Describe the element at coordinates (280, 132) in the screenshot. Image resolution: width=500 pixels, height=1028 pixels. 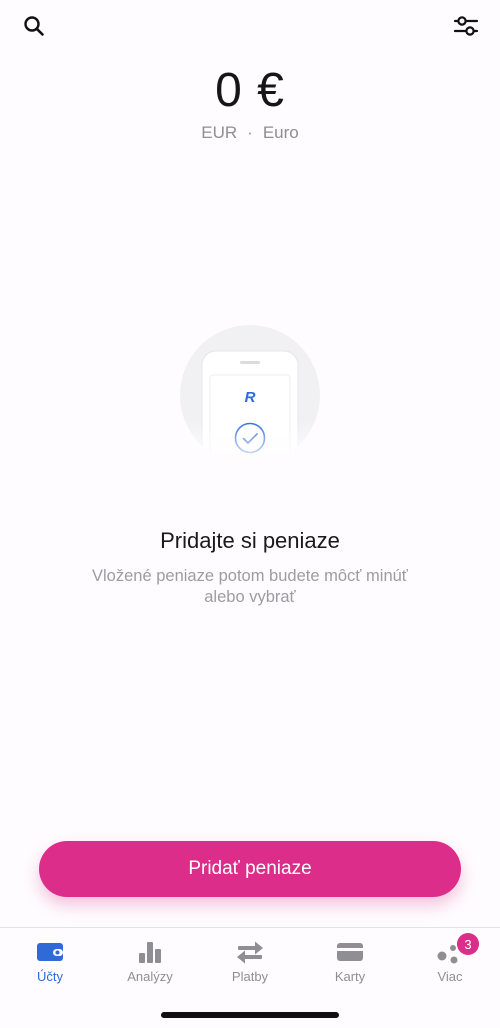
I see `currency-name: Euro` at that location.